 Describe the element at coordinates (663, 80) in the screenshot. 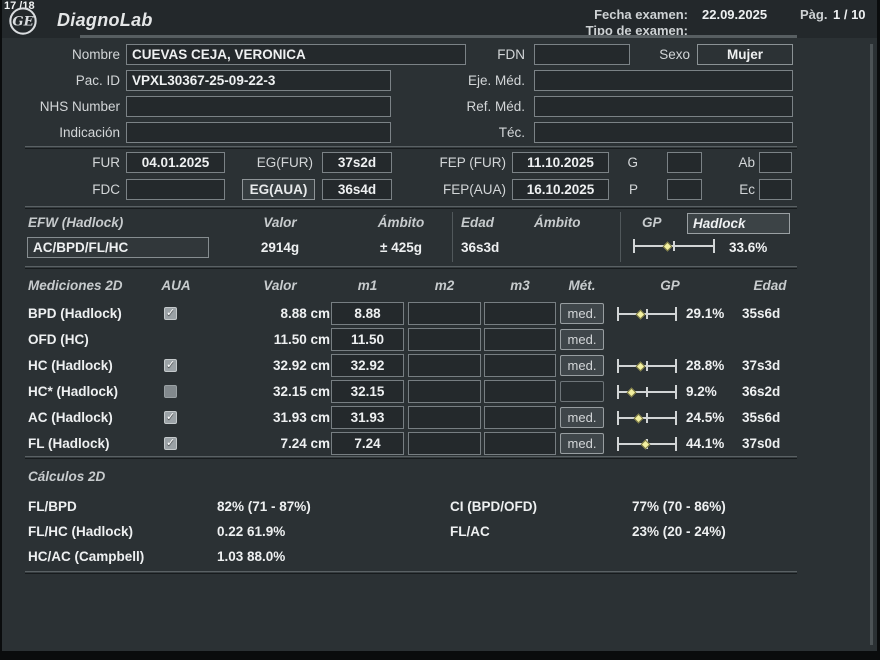

I see `eje-med-field` at that location.